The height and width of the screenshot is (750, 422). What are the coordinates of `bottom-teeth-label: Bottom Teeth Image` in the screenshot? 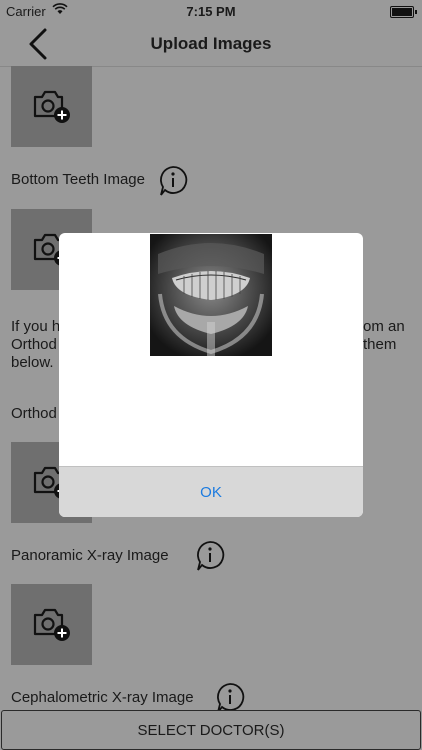 It's located at (78, 179).